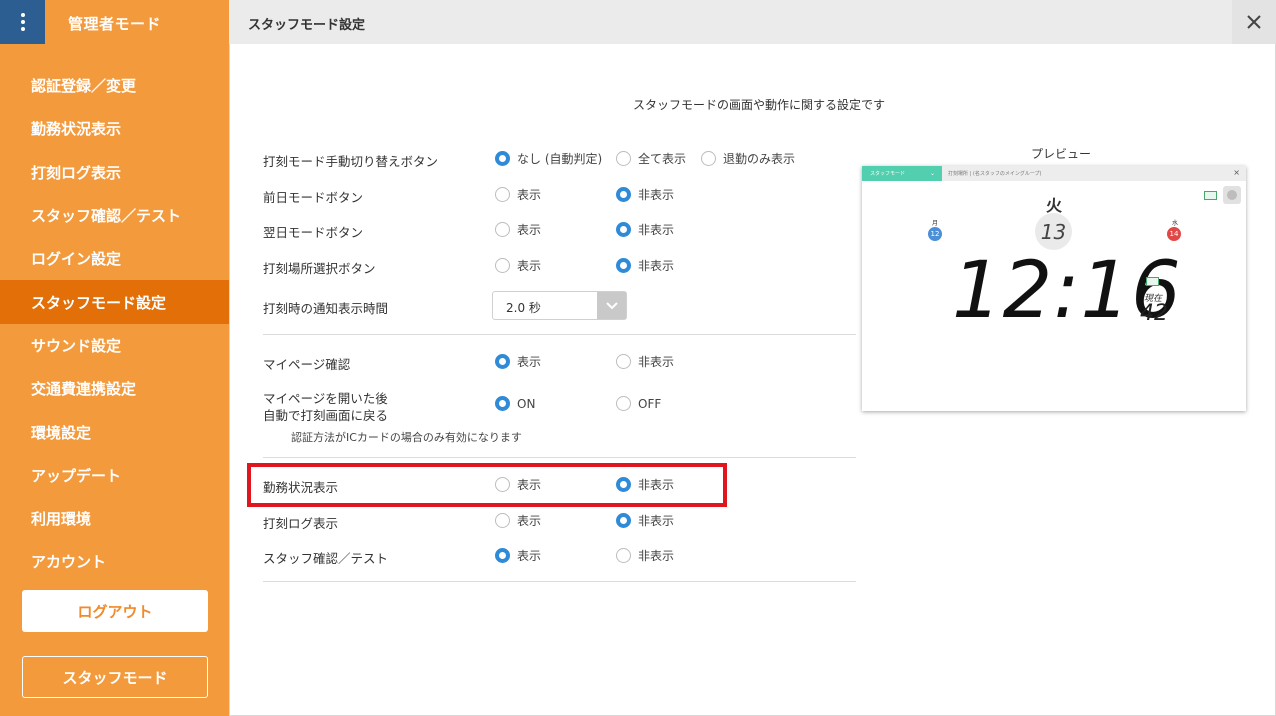 Image resolution: width=1276 pixels, height=716 pixels. I want to click on sidebar-item-transport-settings: 交通費連携設定, so click(114, 388).